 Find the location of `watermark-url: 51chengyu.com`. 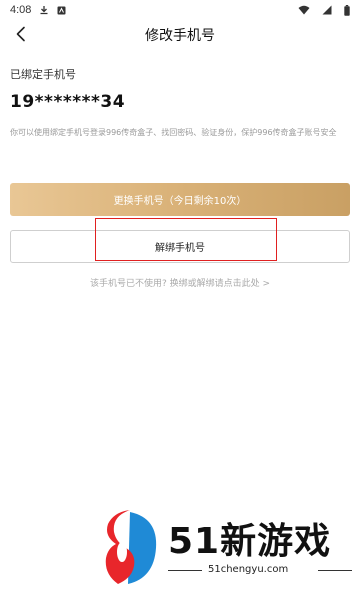

watermark-url: 51chengyu.com is located at coordinates (248, 569).